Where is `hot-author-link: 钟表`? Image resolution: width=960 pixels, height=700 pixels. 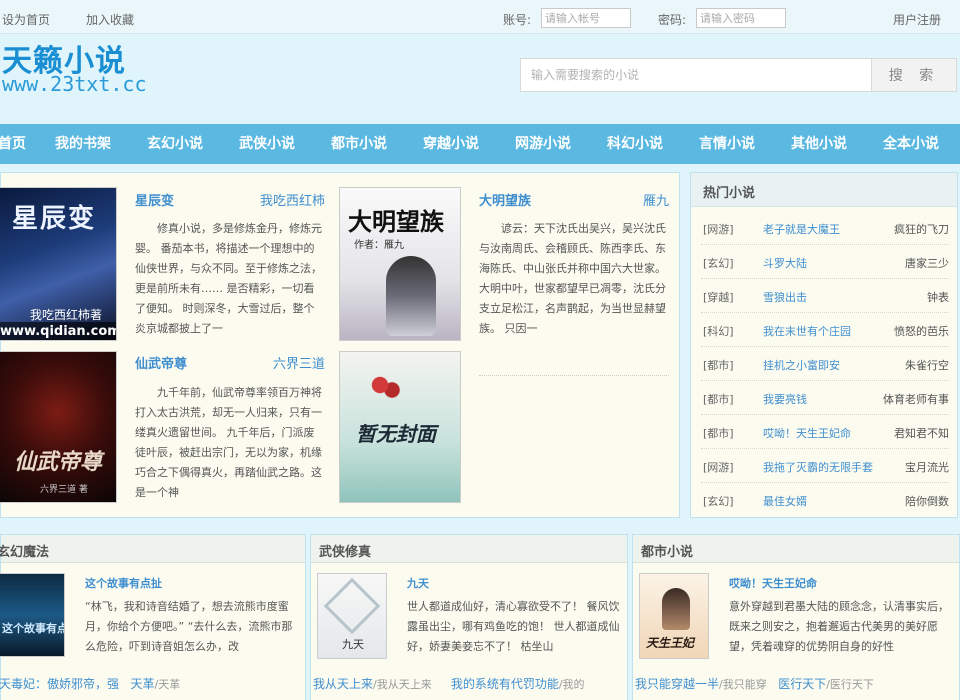
hot-author-link: 钟表 is located at coordinates (938, 297).